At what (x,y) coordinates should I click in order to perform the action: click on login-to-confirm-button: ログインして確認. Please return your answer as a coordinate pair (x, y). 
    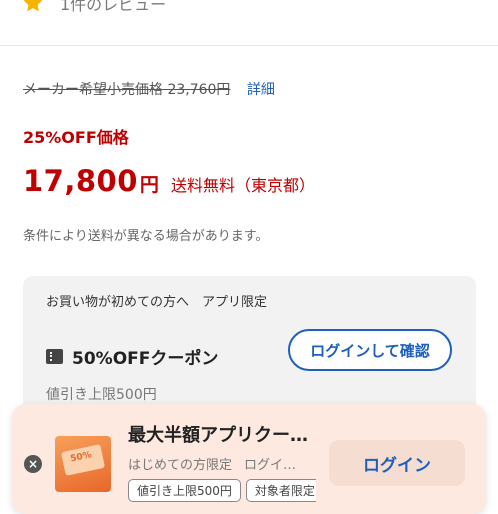
    Looking at the image, I should click on (370, 350).